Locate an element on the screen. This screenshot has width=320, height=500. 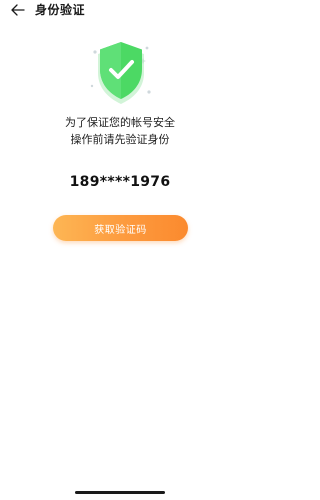
top-bar: 身份验证 is located at coordinates (120, 11).